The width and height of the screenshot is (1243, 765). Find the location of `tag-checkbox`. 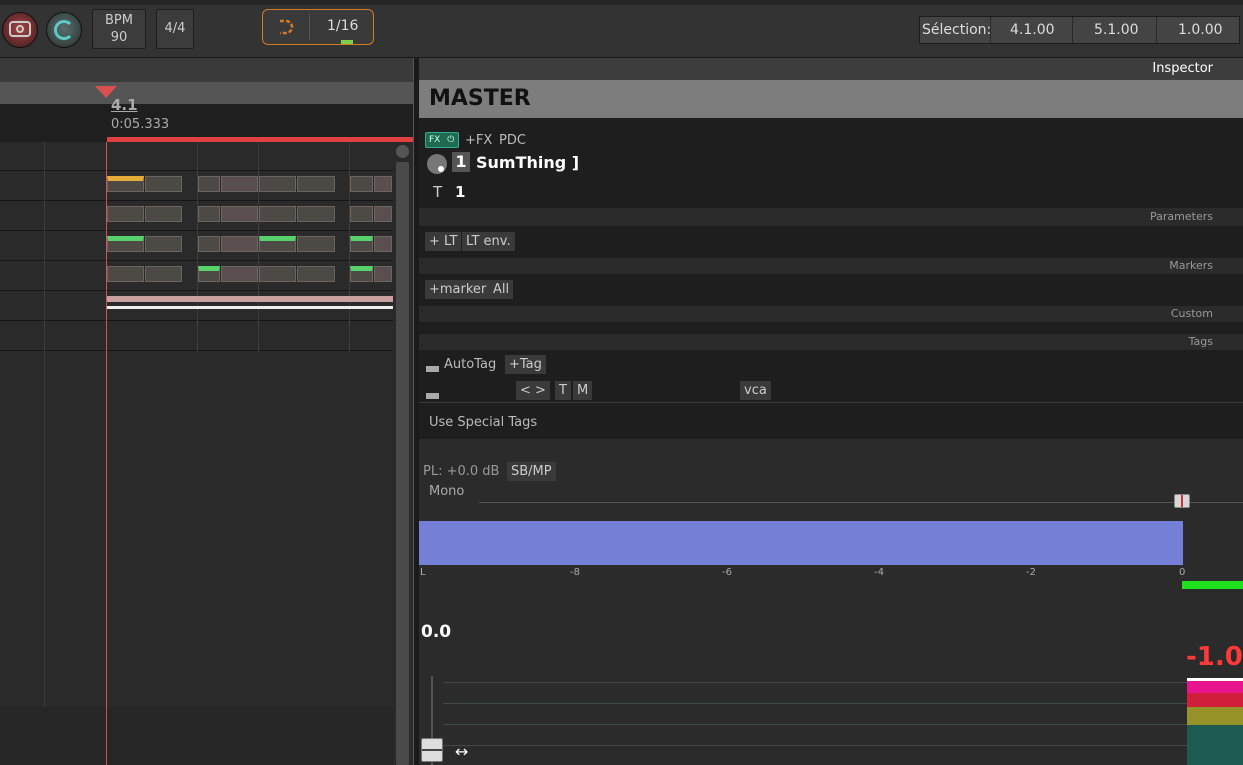

tag-checkbox is located at coordinates (432, 396).